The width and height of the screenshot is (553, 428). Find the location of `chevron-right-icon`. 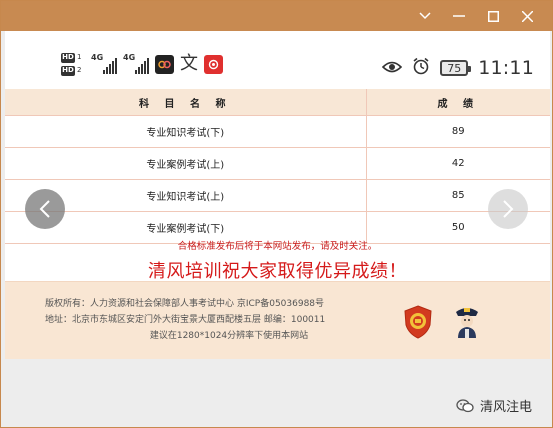

chevron-right-icon is located at coordinates (508, 209).